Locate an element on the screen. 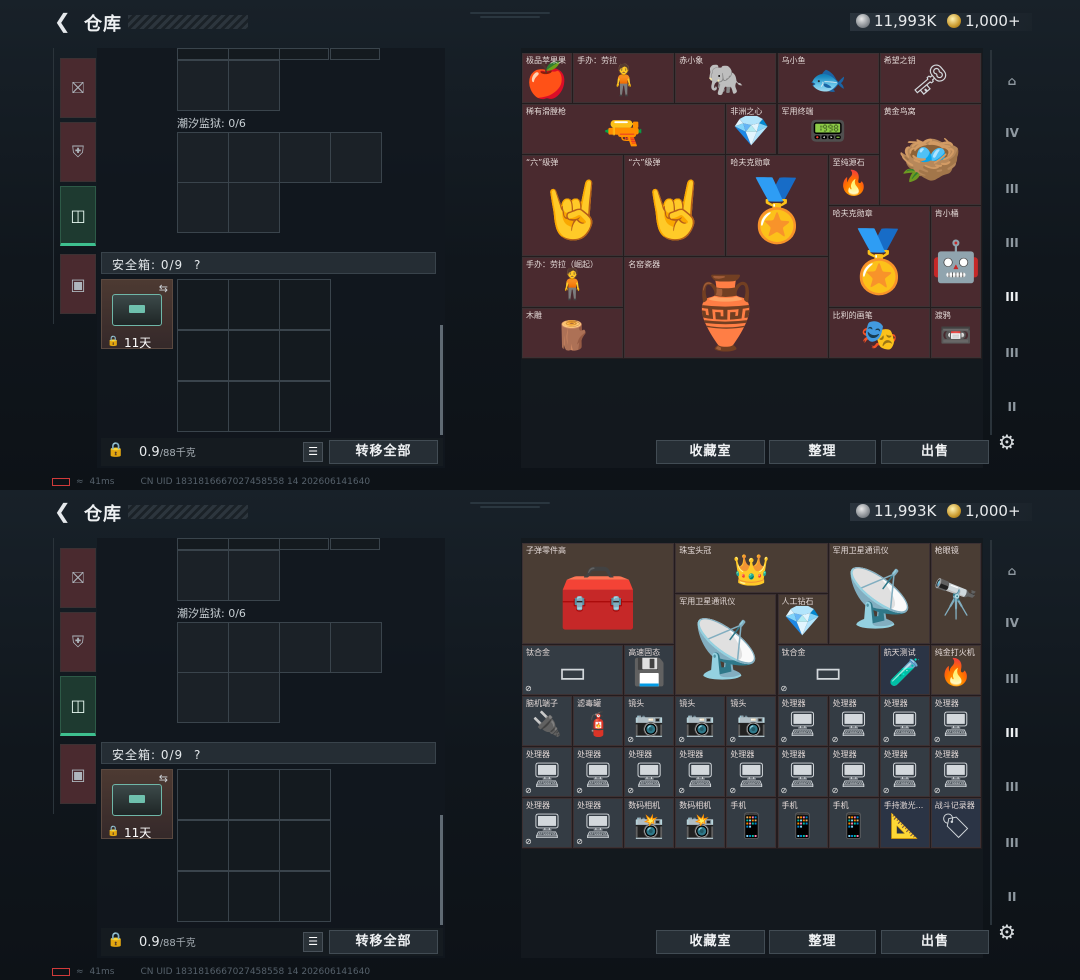  item-black-fish: 🐟 乌小鱼 is located at coordinates (828, 78).